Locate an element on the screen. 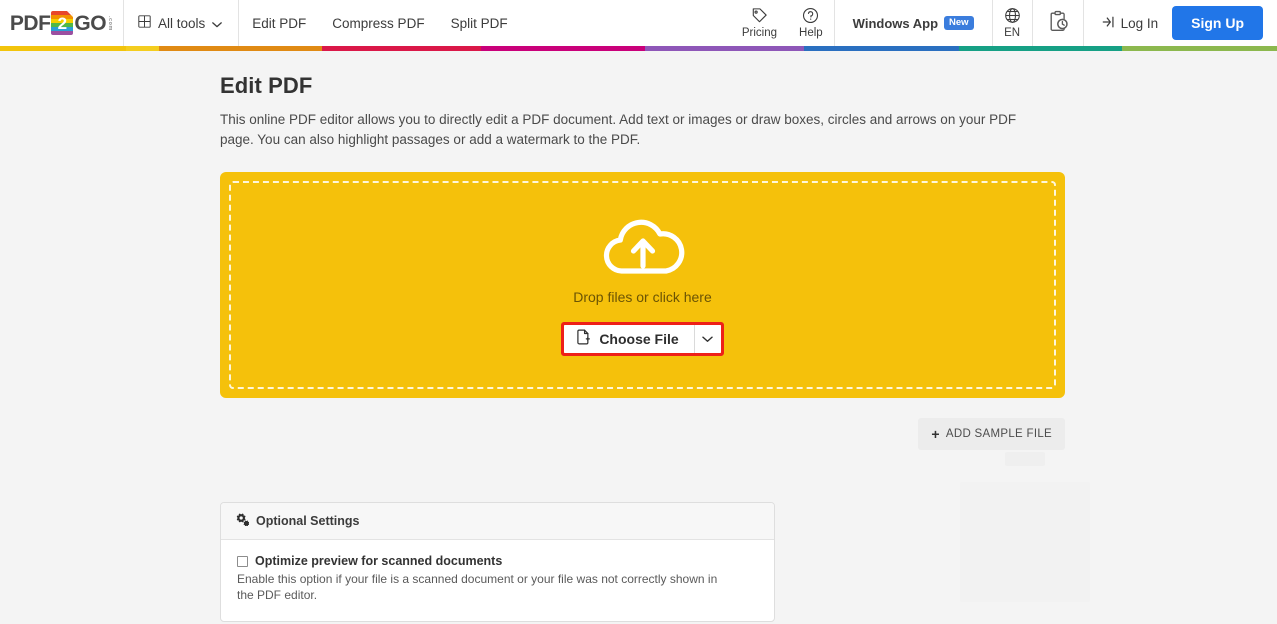 This screenshot has height=624, width=1277. nav-pricing-label: Pricing is located at coordinates (759, 32).